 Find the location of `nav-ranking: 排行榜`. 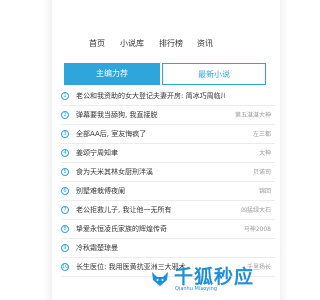

nav-ranking: 排行榜 is located at coordinates (171, 44).